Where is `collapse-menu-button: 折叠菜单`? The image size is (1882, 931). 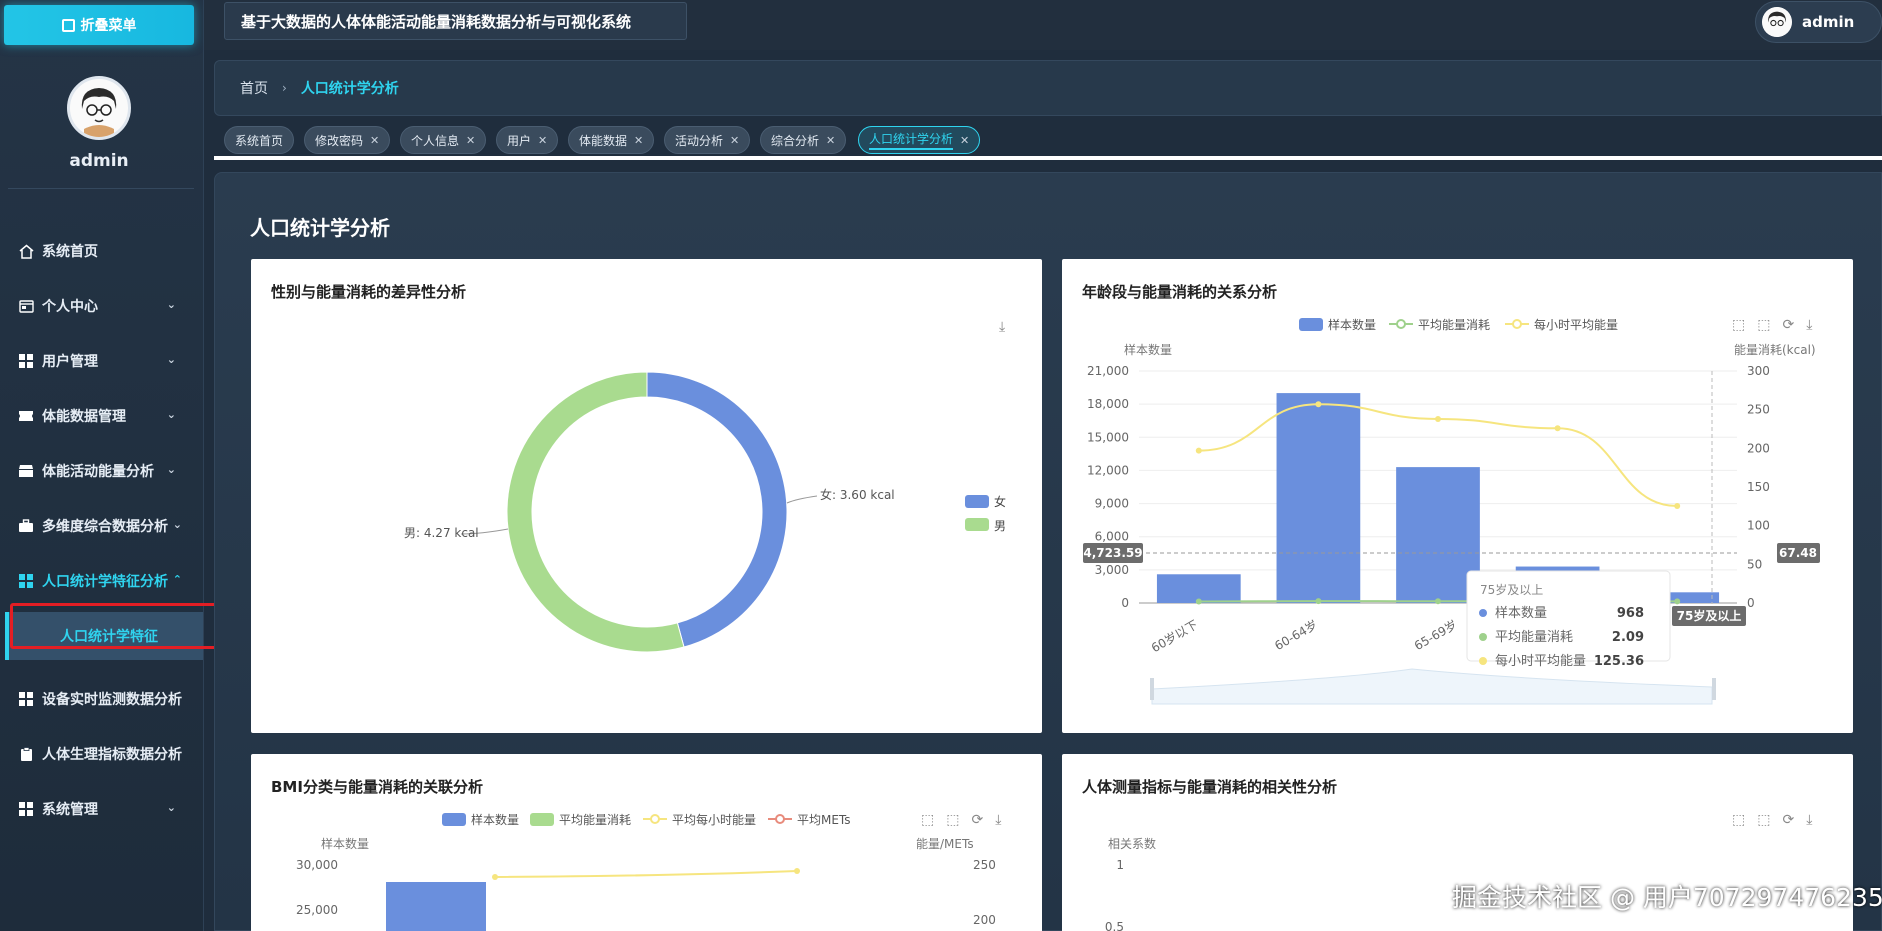 collapse-menu-button: 折叠菜单 is located at coordinates (99, 25).